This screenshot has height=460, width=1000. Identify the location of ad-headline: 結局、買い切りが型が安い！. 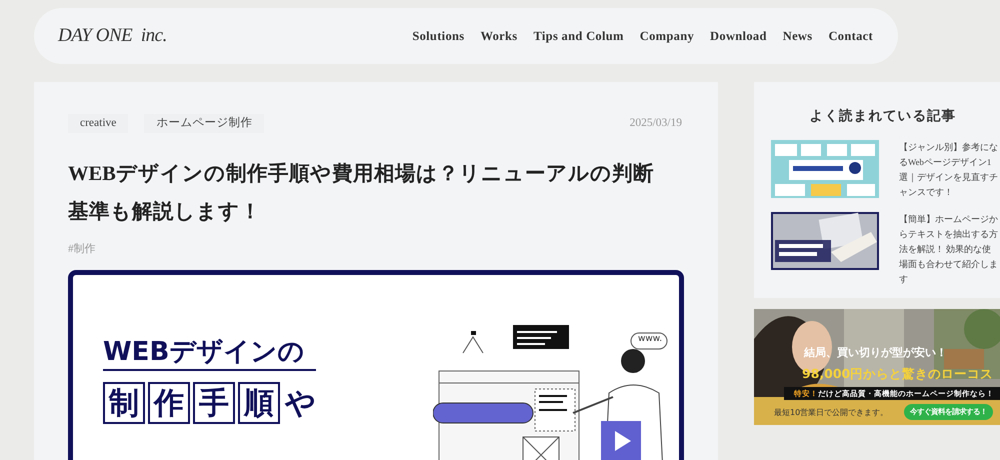
(875, 353).